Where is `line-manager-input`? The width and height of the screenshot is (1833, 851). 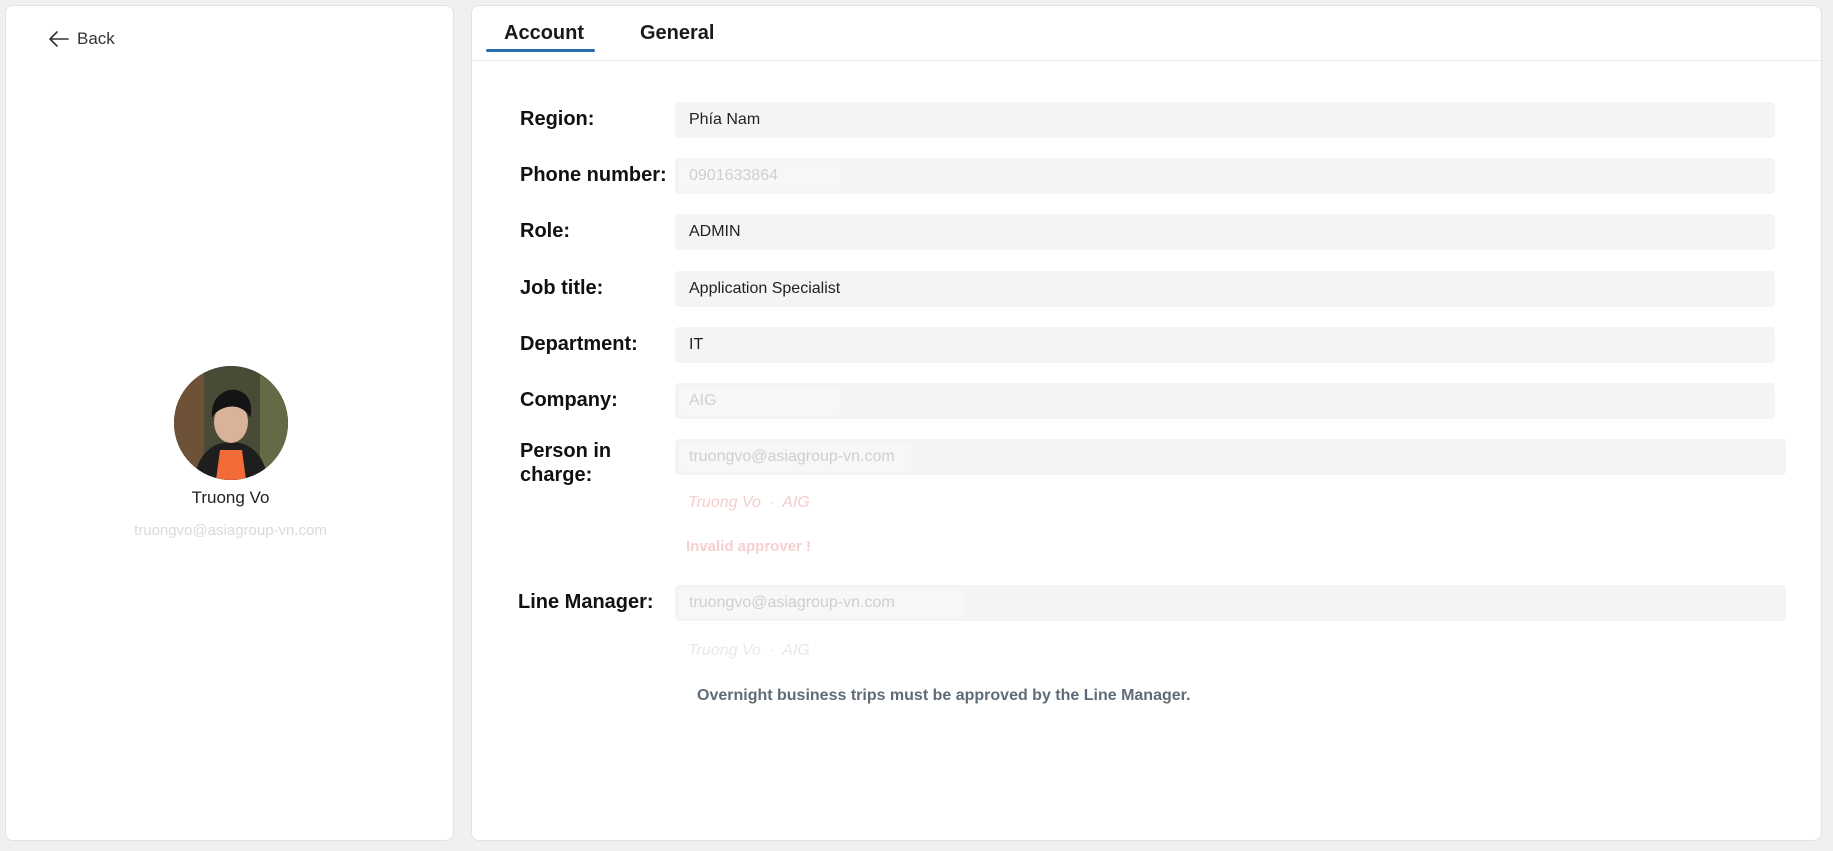 line-manager-input is located at coordinates (821, 603).